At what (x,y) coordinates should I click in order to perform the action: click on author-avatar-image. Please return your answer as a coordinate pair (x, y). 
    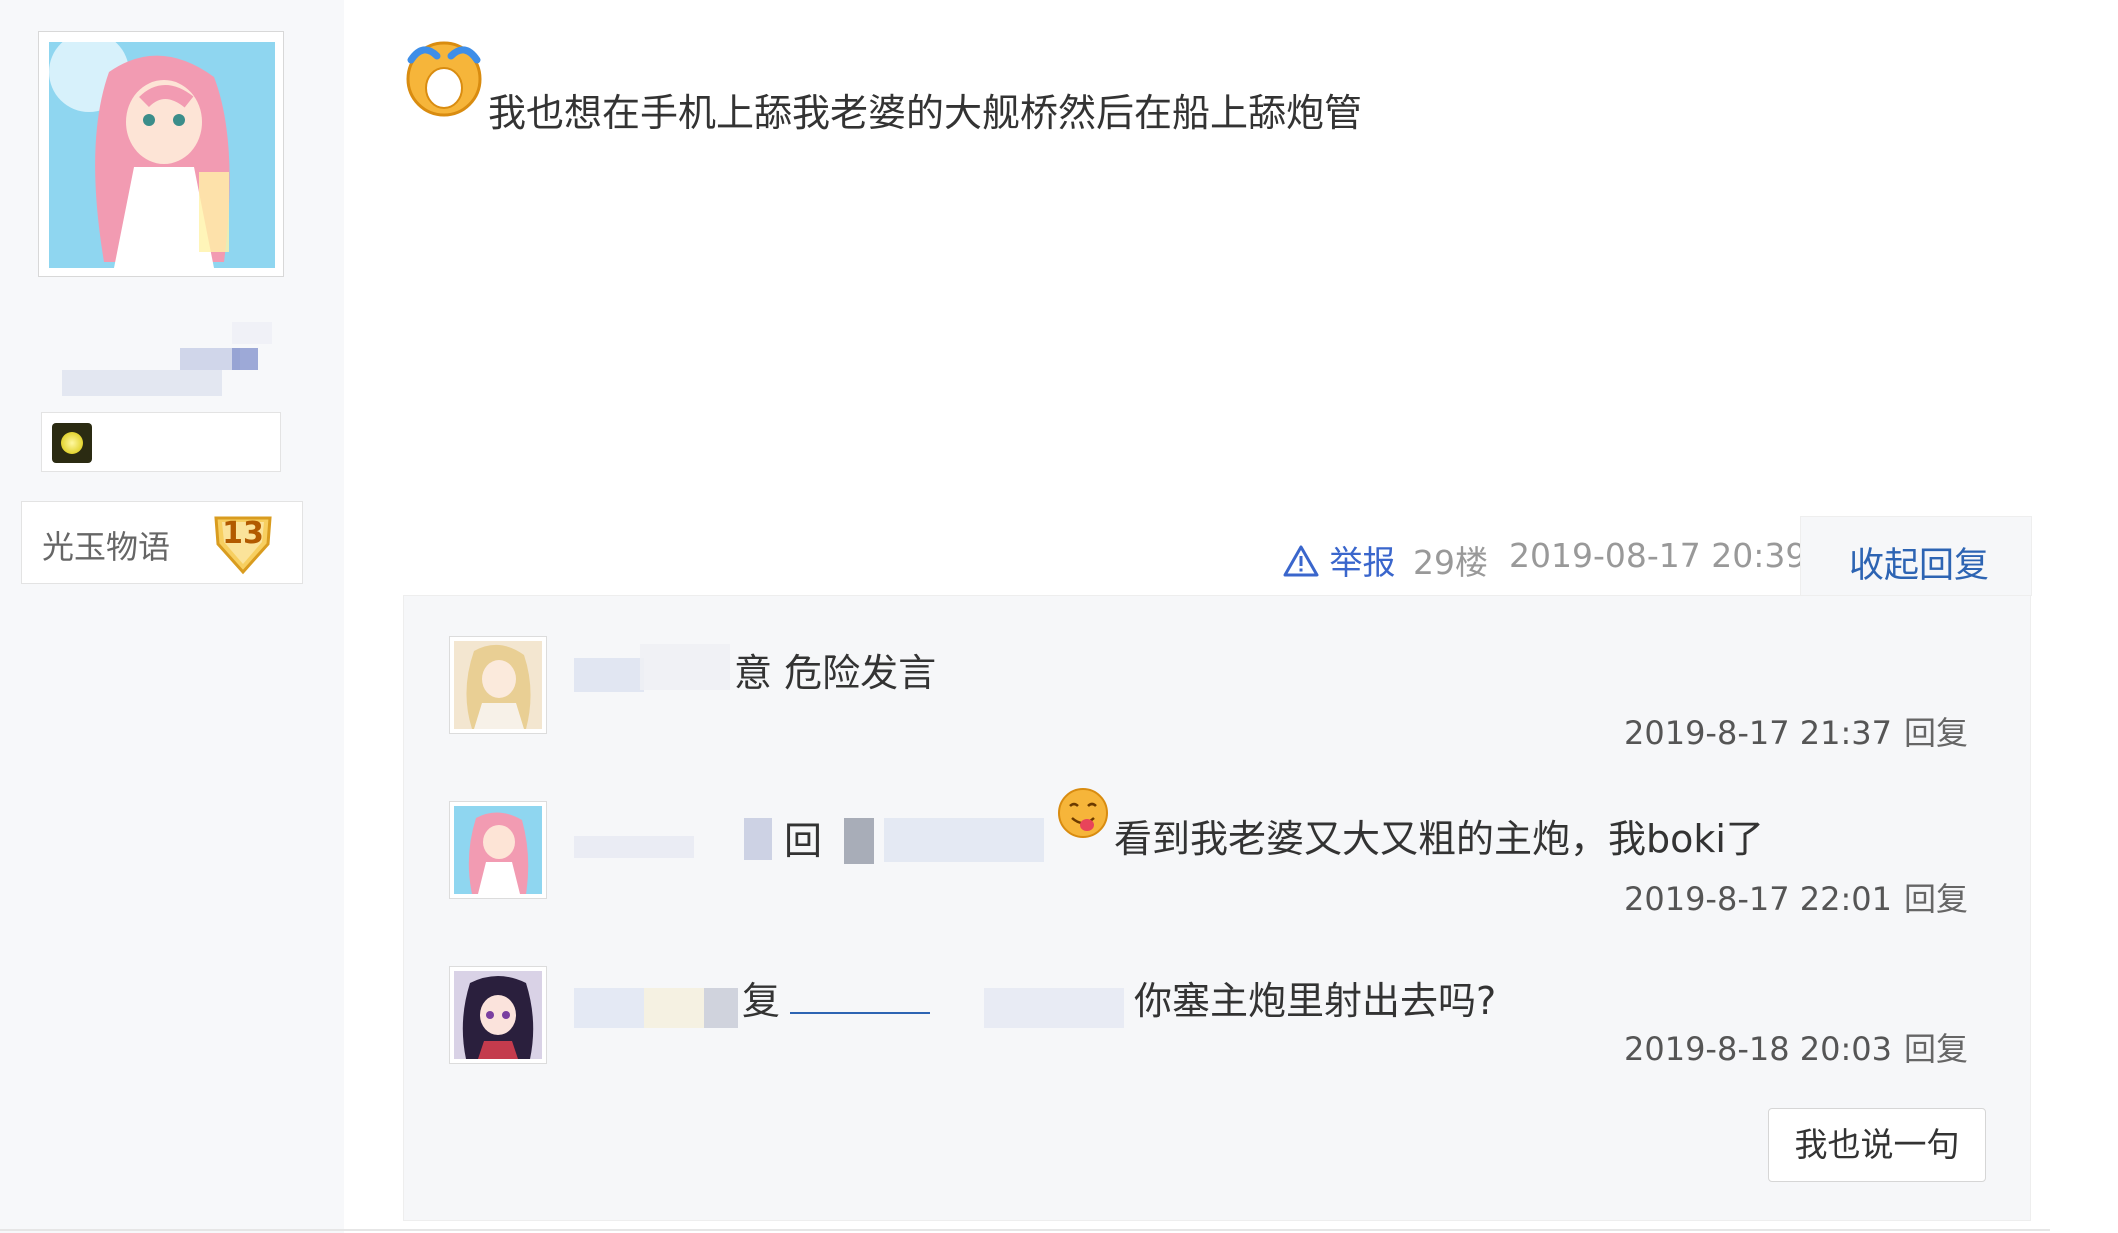
    Looking at the image, I should click on (162, 155).